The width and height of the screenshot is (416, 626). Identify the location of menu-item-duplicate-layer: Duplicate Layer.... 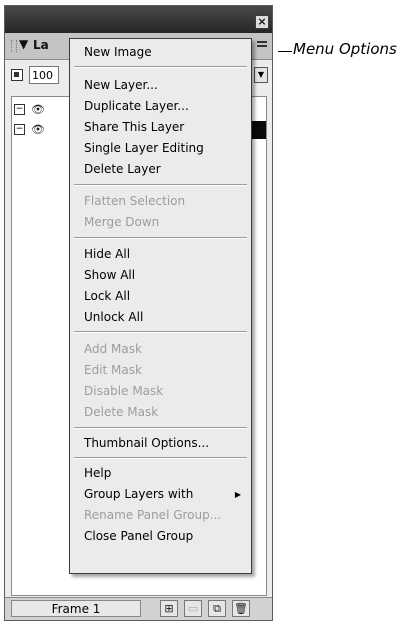
(136, 106).